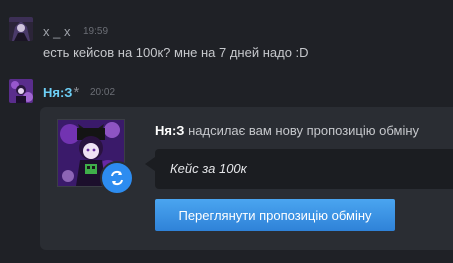 The image size is (453, 263). Describe the element at coordinates (96, 31) in the screenshot. I see `message-time: 19:59` at that location.